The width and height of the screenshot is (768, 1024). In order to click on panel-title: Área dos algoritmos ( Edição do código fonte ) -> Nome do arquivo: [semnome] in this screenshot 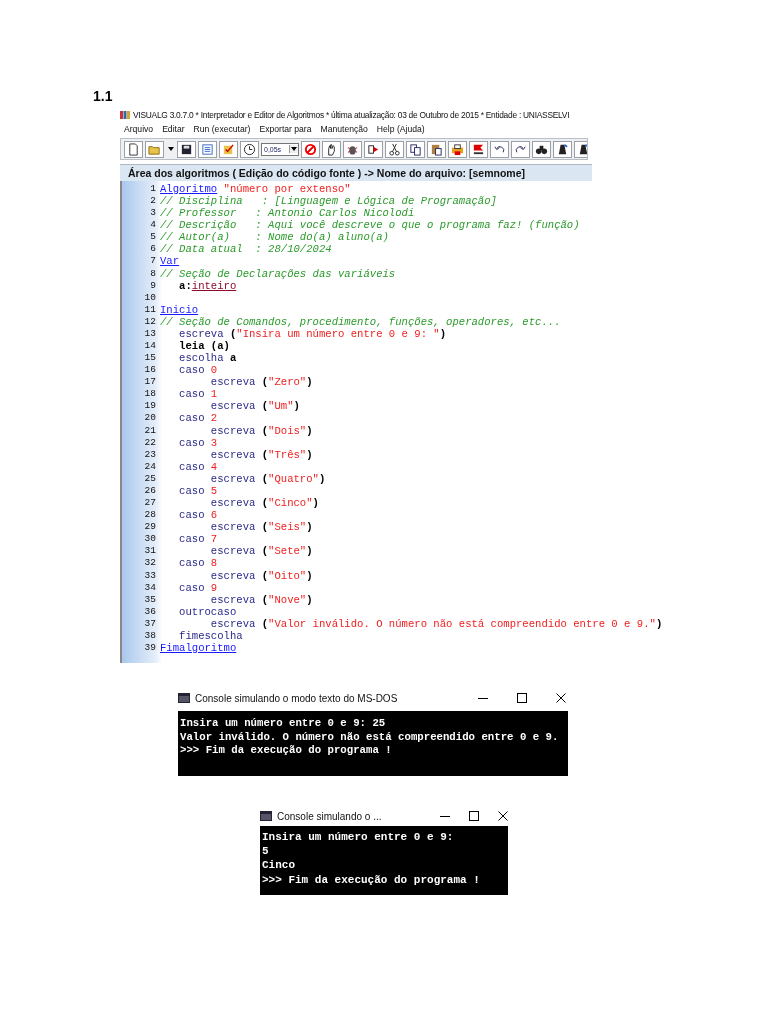, I will do `click(356, 172)`.